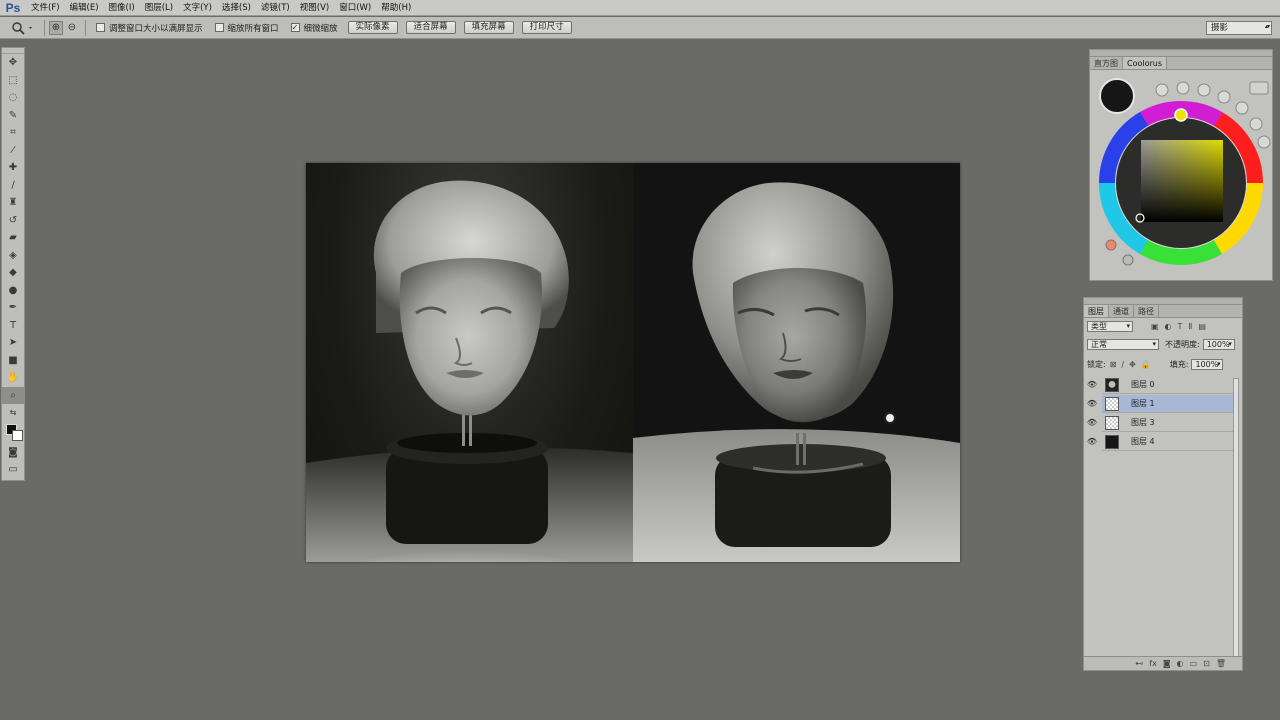 This screenshot has height=720, width=1280. What do you see at coordinates (1161, 423) in the screenshot?
I see `layer-row: 👁 图层 3` at bounding box center [1161, 423].